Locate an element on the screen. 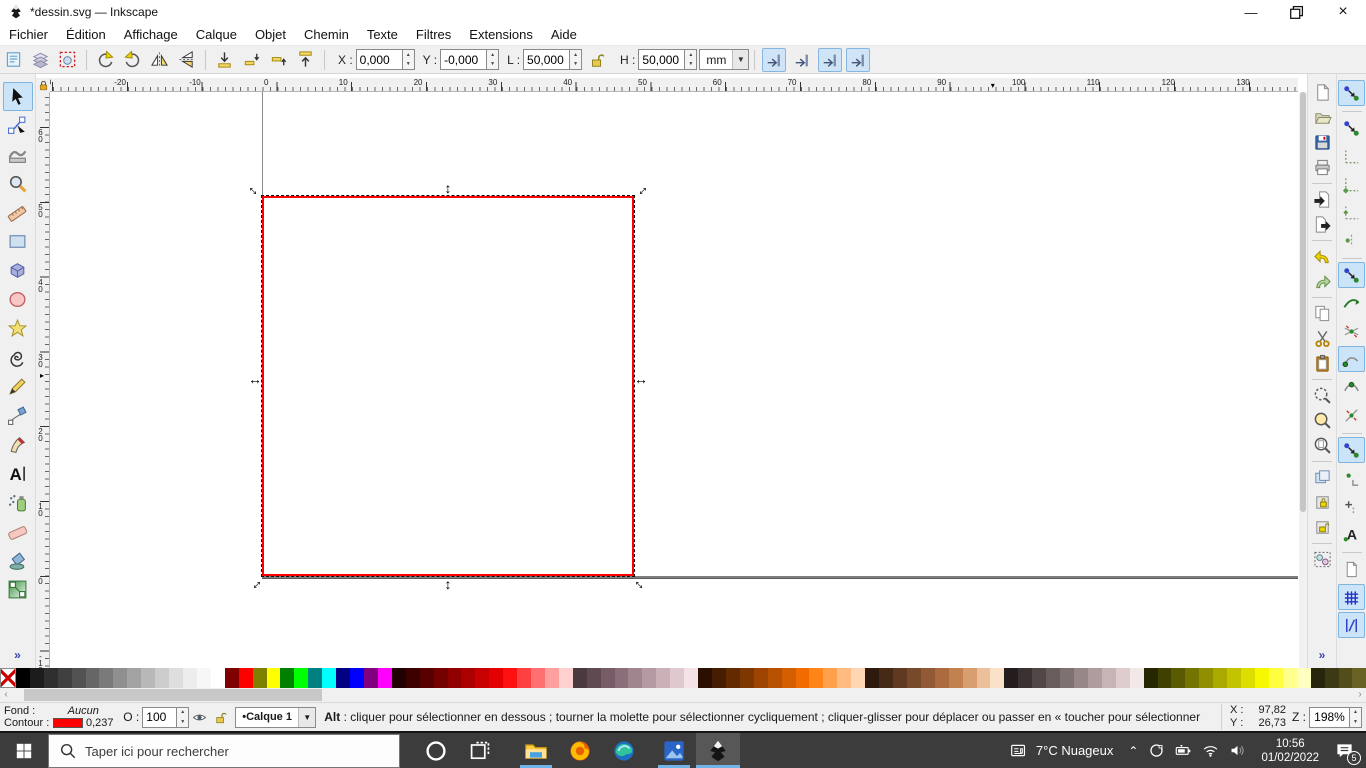 The width and height of the screenshot is (1366, 768). start-button is located at coordinates (24, 750).